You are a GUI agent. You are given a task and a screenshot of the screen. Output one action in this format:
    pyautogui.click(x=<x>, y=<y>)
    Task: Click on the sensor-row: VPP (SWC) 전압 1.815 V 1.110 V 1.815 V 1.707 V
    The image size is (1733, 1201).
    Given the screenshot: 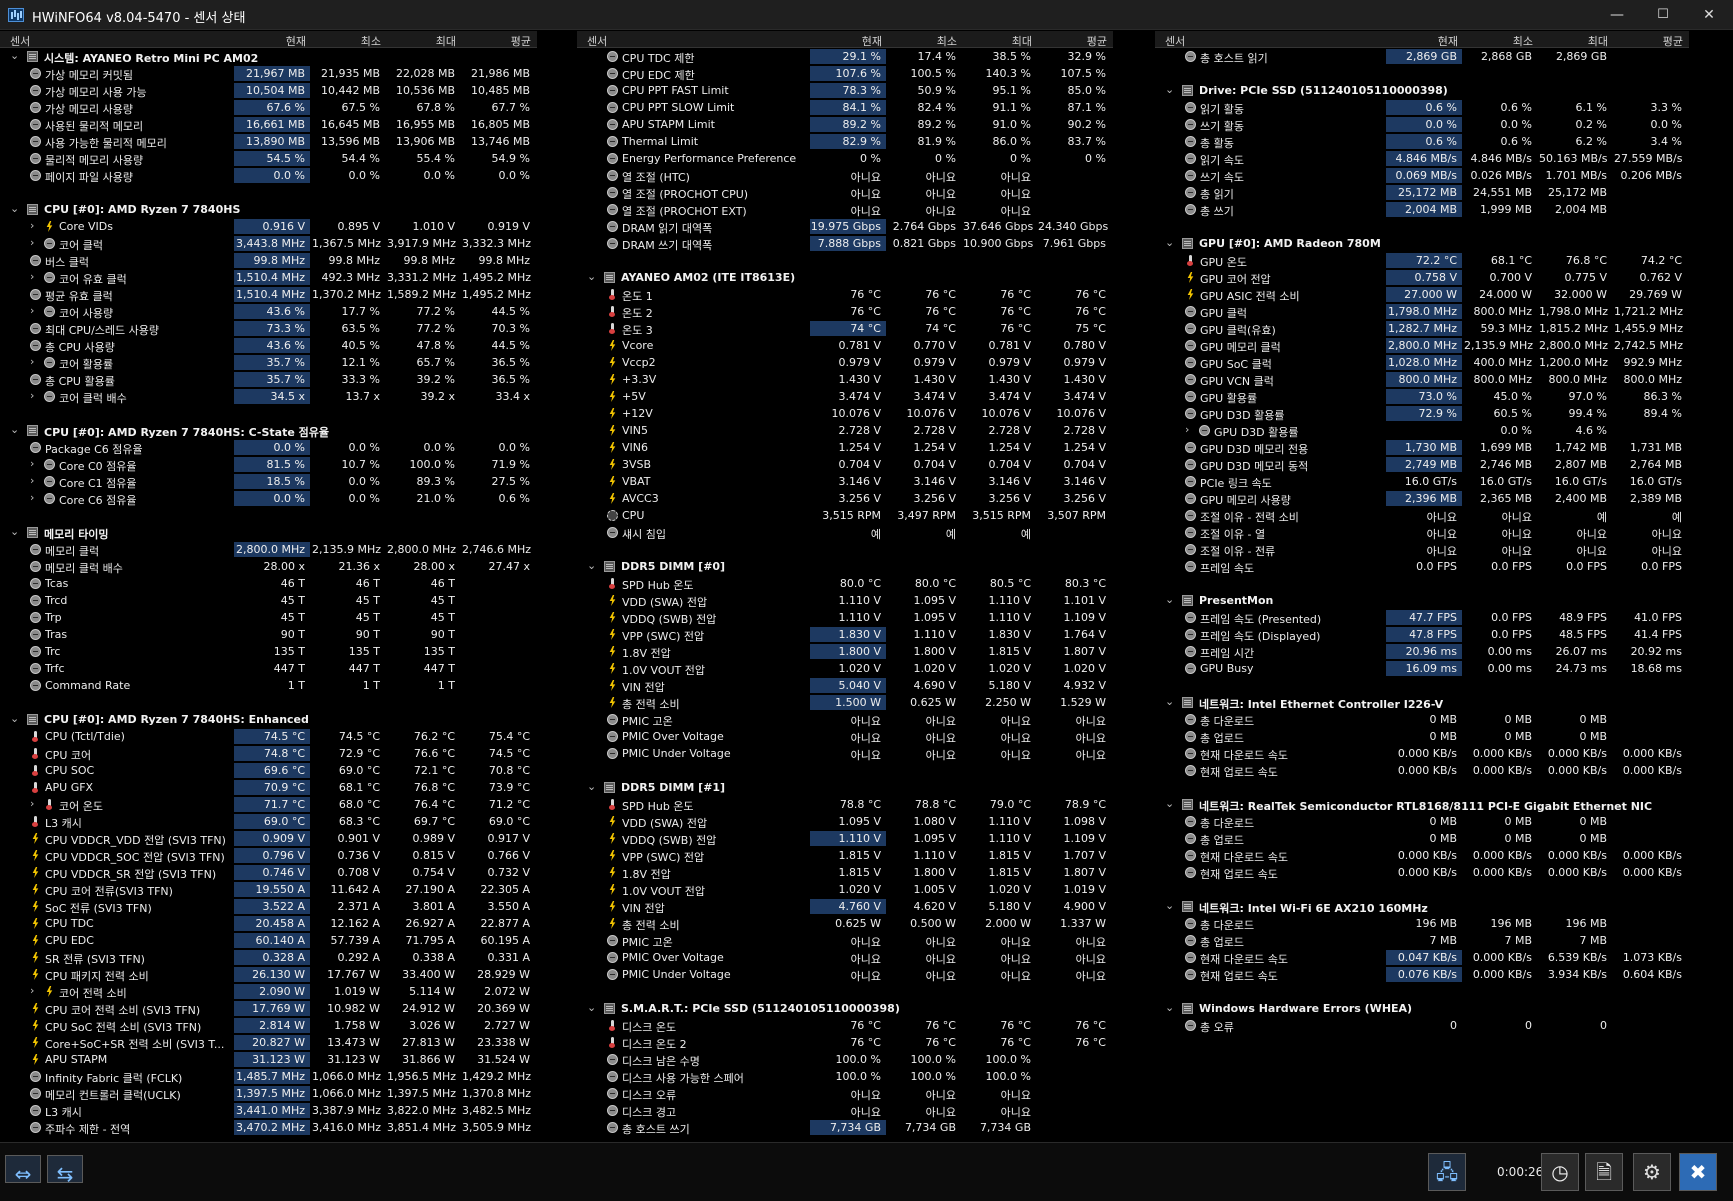 What is the action you would take?
    pyautogui.click(x=845, y=855)
    